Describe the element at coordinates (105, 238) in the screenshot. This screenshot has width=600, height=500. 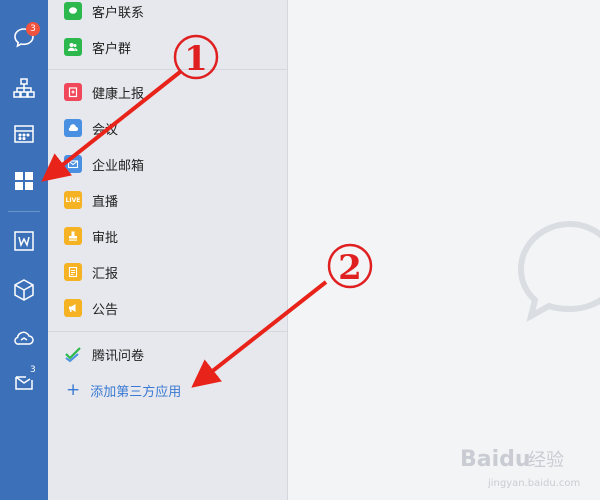
I see `app-label: 审批` at that location.